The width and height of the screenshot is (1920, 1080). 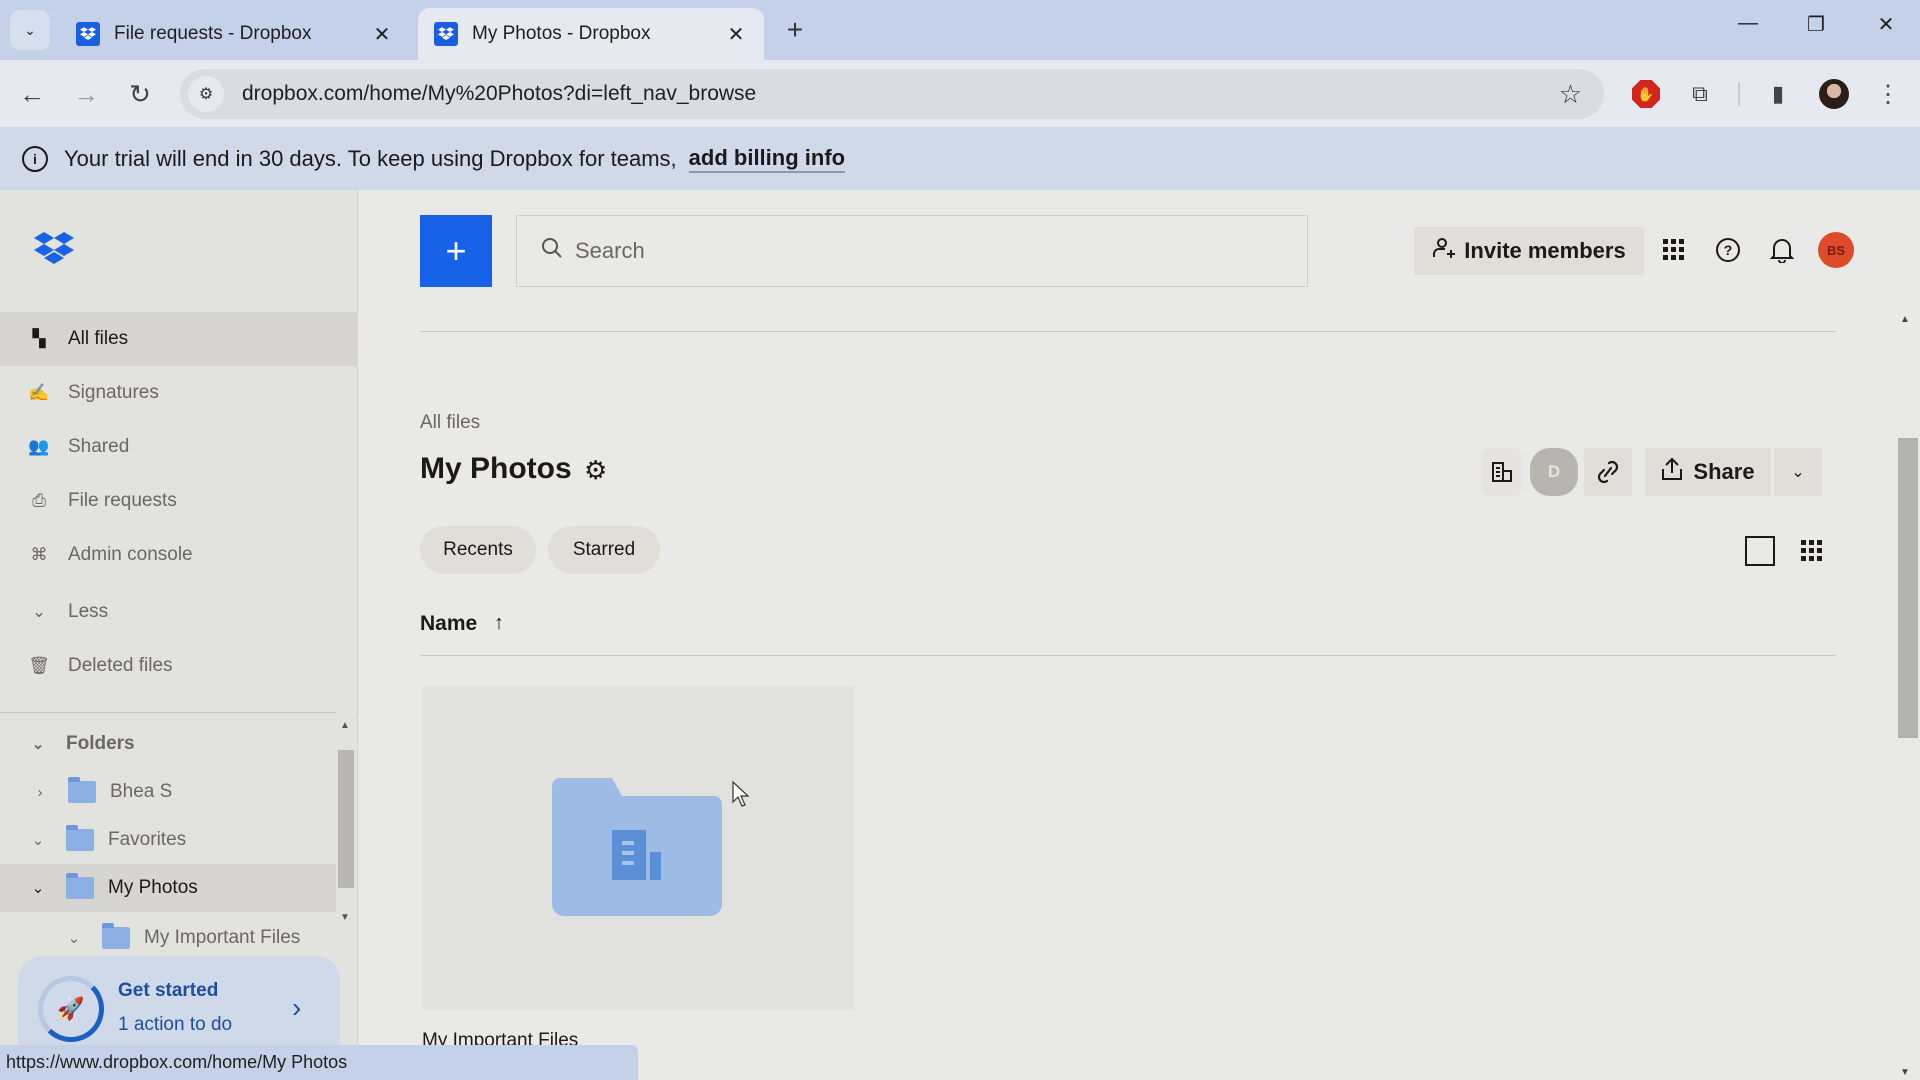 What do you see at coordinates (113, 392) in the screenshot?
I see `sidebar-item-label: Signatures` at bounding box center [113, 392].